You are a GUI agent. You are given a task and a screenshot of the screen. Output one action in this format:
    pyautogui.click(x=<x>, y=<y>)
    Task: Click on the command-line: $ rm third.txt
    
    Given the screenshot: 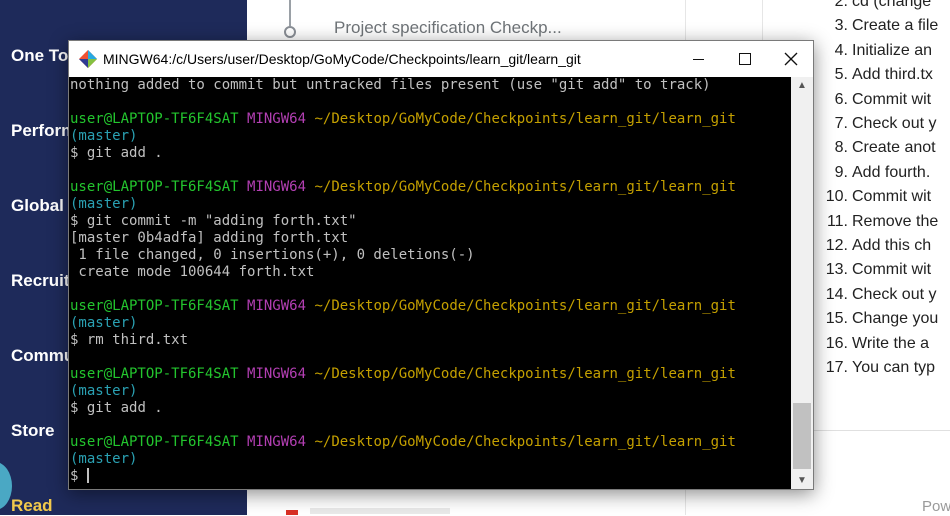 What is the action you would take?
    pyautogui.click(x=430, y=340)
    